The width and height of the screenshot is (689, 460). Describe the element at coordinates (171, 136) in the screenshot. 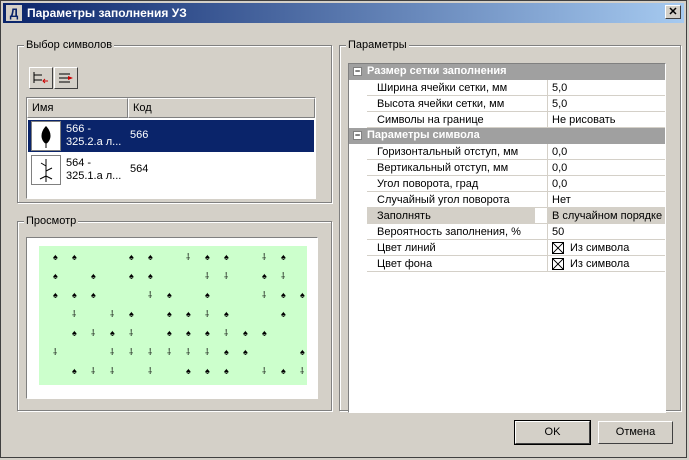

I see `symbol-row-566: 566 - 325.2.а л... 566` at that location.